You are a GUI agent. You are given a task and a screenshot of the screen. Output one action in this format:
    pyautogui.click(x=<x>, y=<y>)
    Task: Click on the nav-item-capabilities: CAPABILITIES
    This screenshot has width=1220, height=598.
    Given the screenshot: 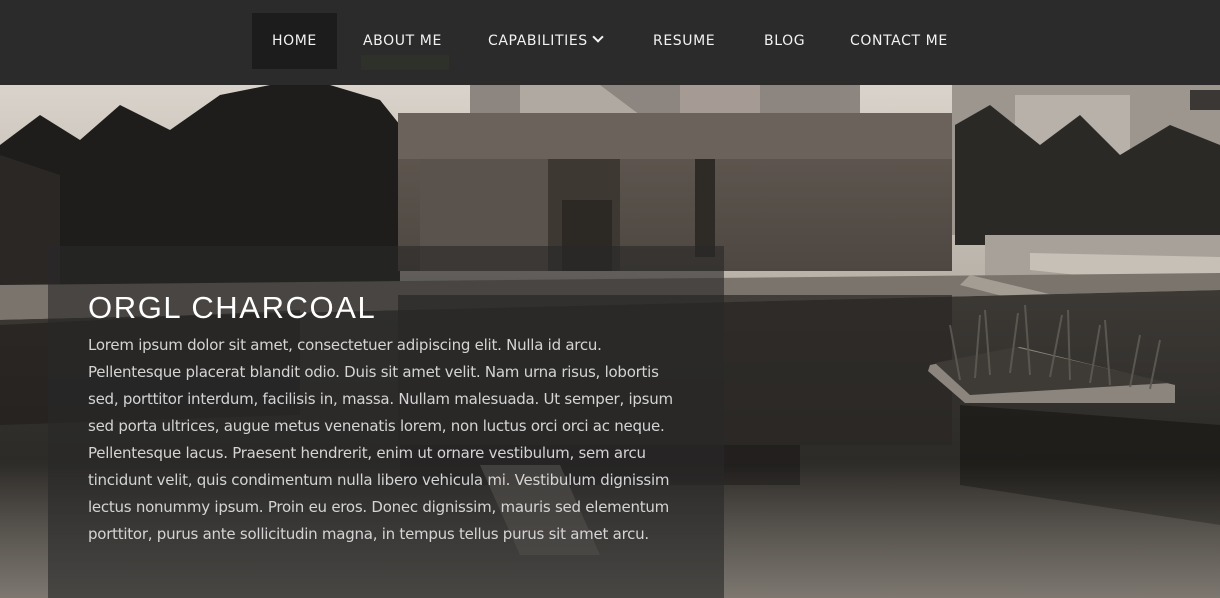 What is the action you would take?
    pyautogui.click(x=546, y=41)
    